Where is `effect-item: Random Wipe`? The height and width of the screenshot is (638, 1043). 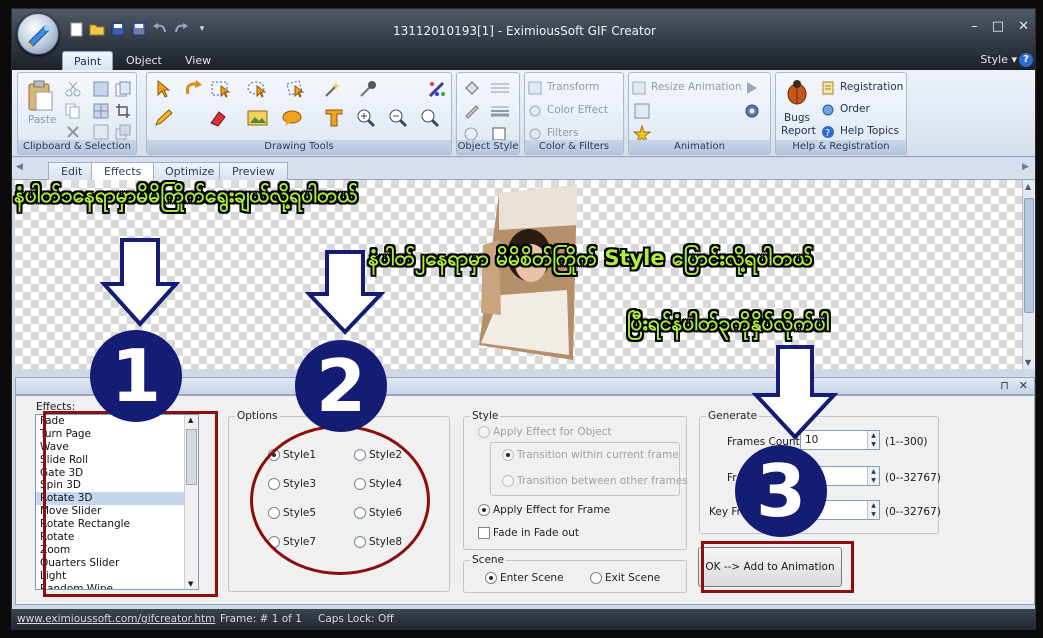
effect-item: Random Wipe is located at coordinates (117, 586).